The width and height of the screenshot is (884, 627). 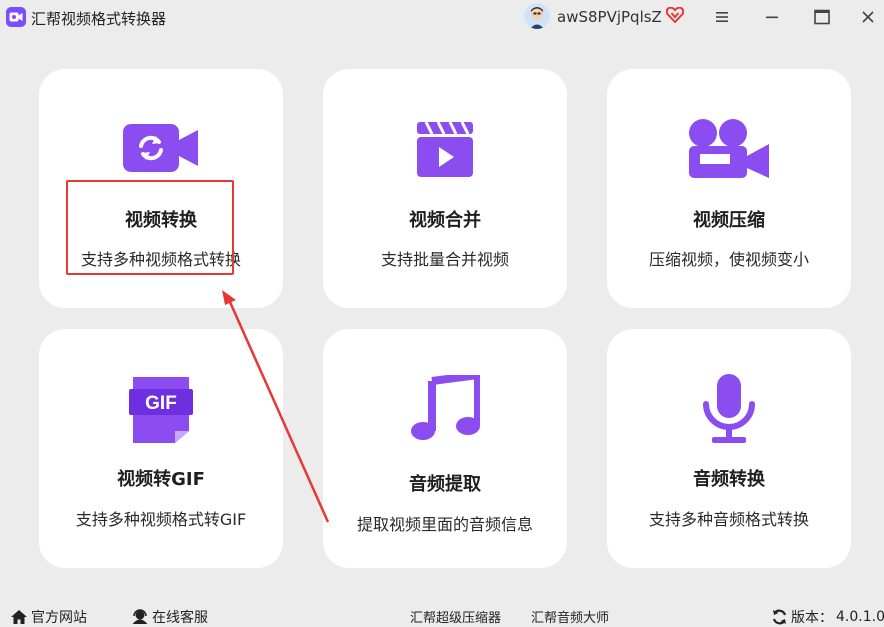 I want to click on video-convert-icon, so click(x=160, y=148).